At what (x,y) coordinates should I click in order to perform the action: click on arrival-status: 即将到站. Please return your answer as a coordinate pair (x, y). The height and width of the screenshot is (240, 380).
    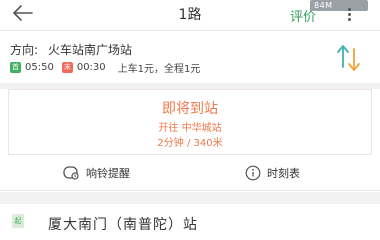
    Looking at the image, I should click on (190, 109).